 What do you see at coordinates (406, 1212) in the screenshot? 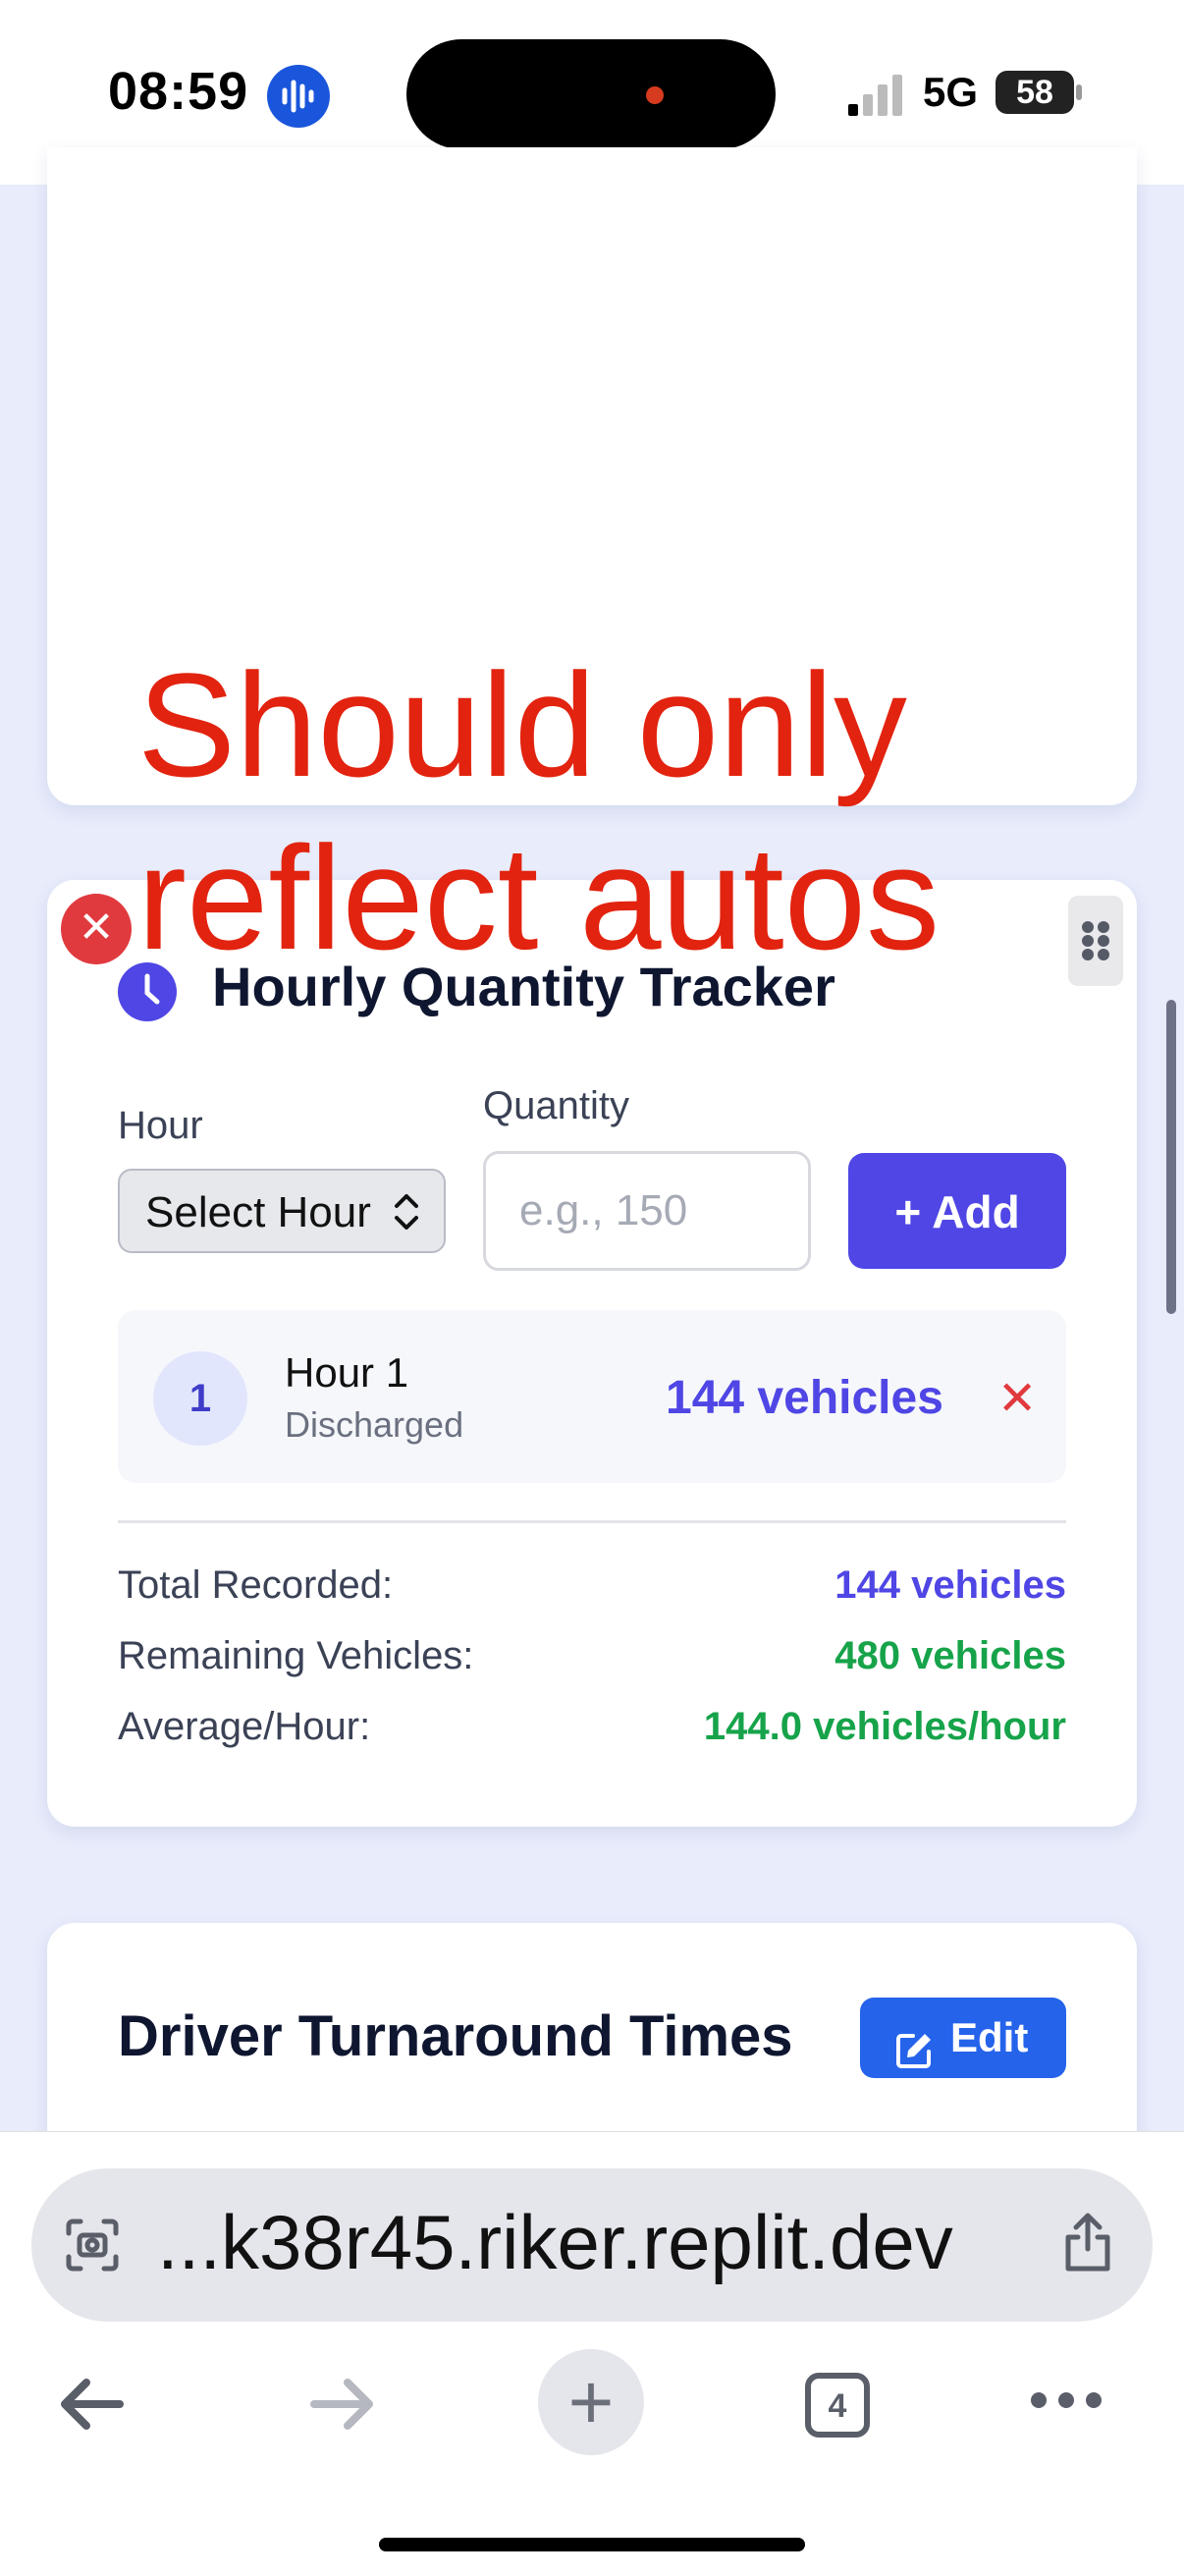
I see `chevron-up-down-icon` at bounding box center [406, 1212].